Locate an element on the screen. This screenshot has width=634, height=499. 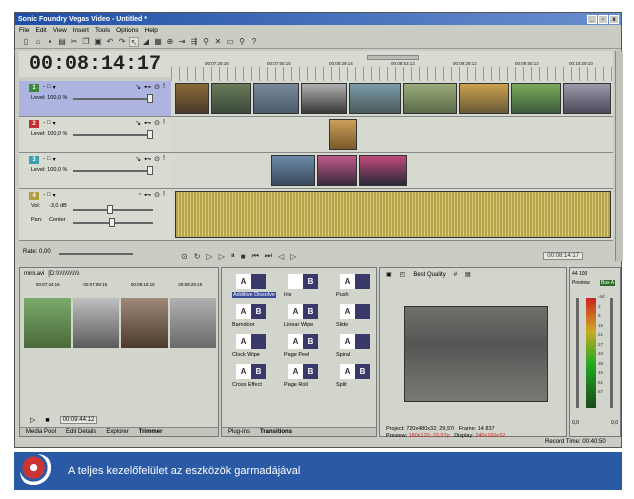
menu-edit: Edit is located at coordinates (40, 30).